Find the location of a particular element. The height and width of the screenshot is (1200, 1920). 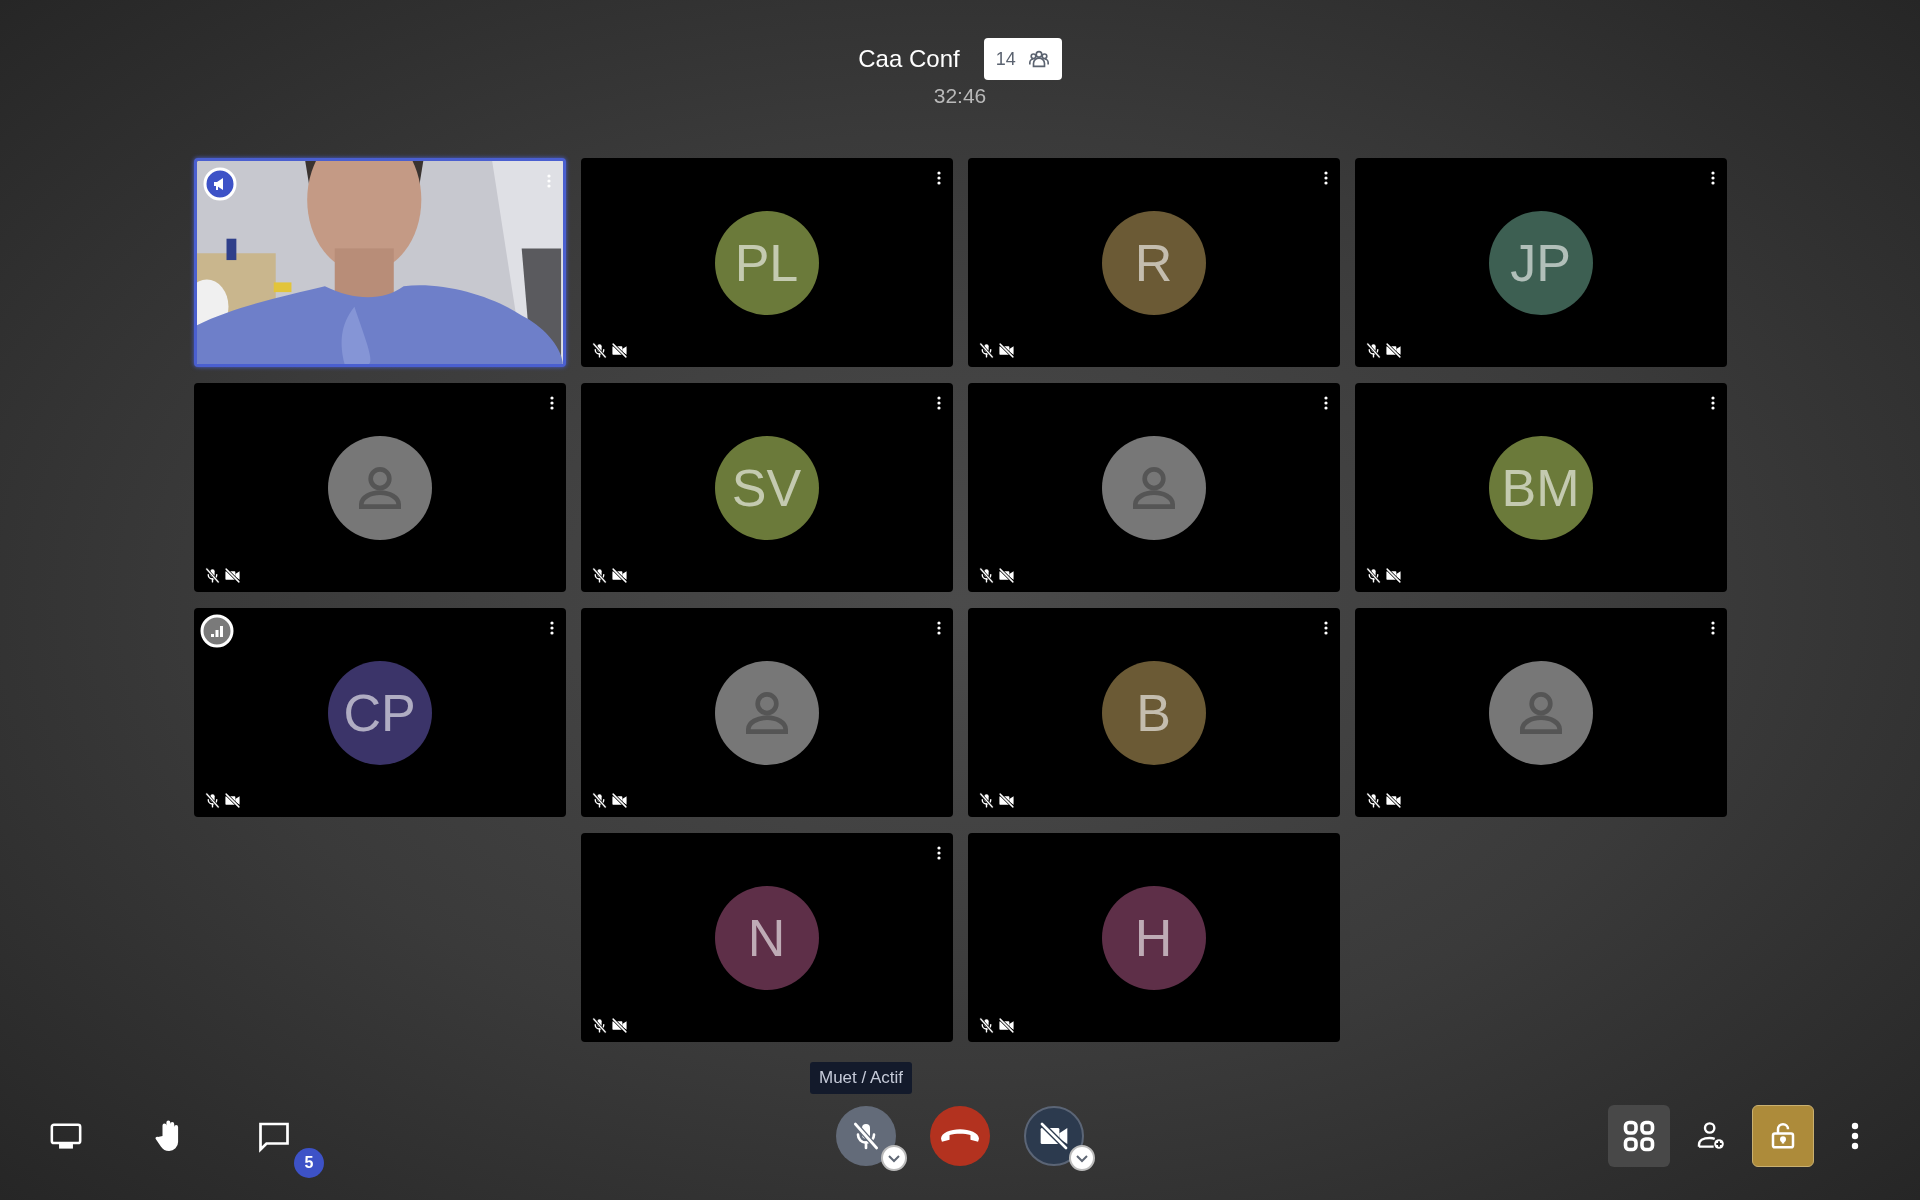

avatar-initials: CP is located at coordinates (379, 712).